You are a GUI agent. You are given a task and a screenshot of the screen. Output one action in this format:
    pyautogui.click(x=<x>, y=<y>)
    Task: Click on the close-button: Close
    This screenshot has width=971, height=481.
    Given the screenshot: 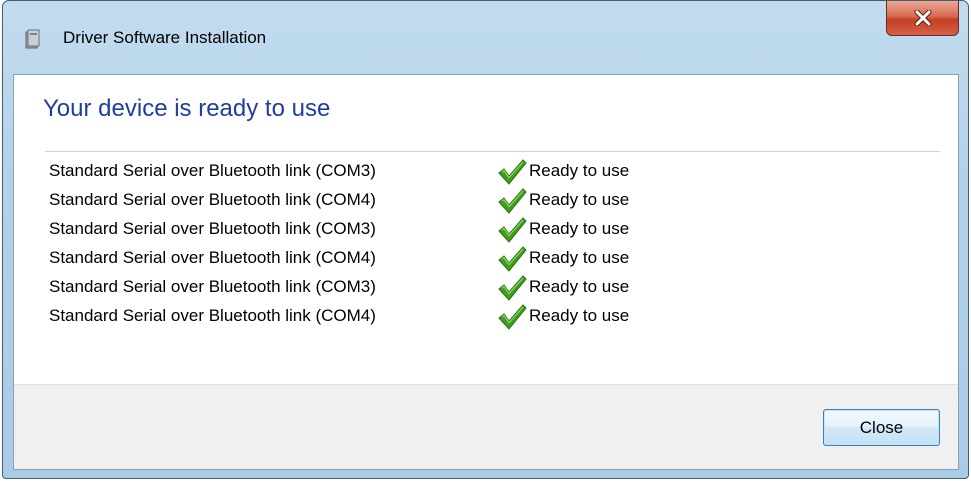 What is the action you would take?
    pyautogui.click(x=881, y=427)
    